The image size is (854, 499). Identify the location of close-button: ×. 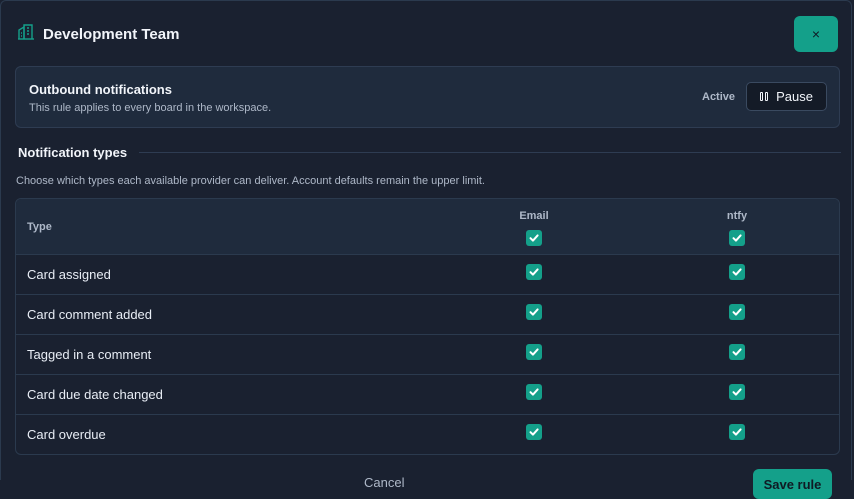
(816, 34).